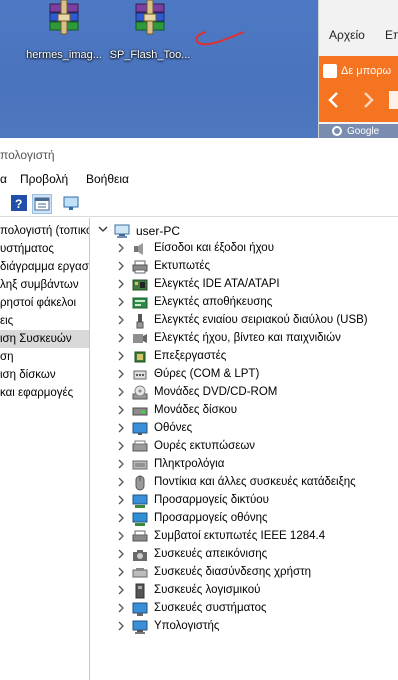 The height and width of the screenshot is (680, 398). Describe the element at coordinates (140, 465) in the screenshot. I see `keyboard-icon` at that location.